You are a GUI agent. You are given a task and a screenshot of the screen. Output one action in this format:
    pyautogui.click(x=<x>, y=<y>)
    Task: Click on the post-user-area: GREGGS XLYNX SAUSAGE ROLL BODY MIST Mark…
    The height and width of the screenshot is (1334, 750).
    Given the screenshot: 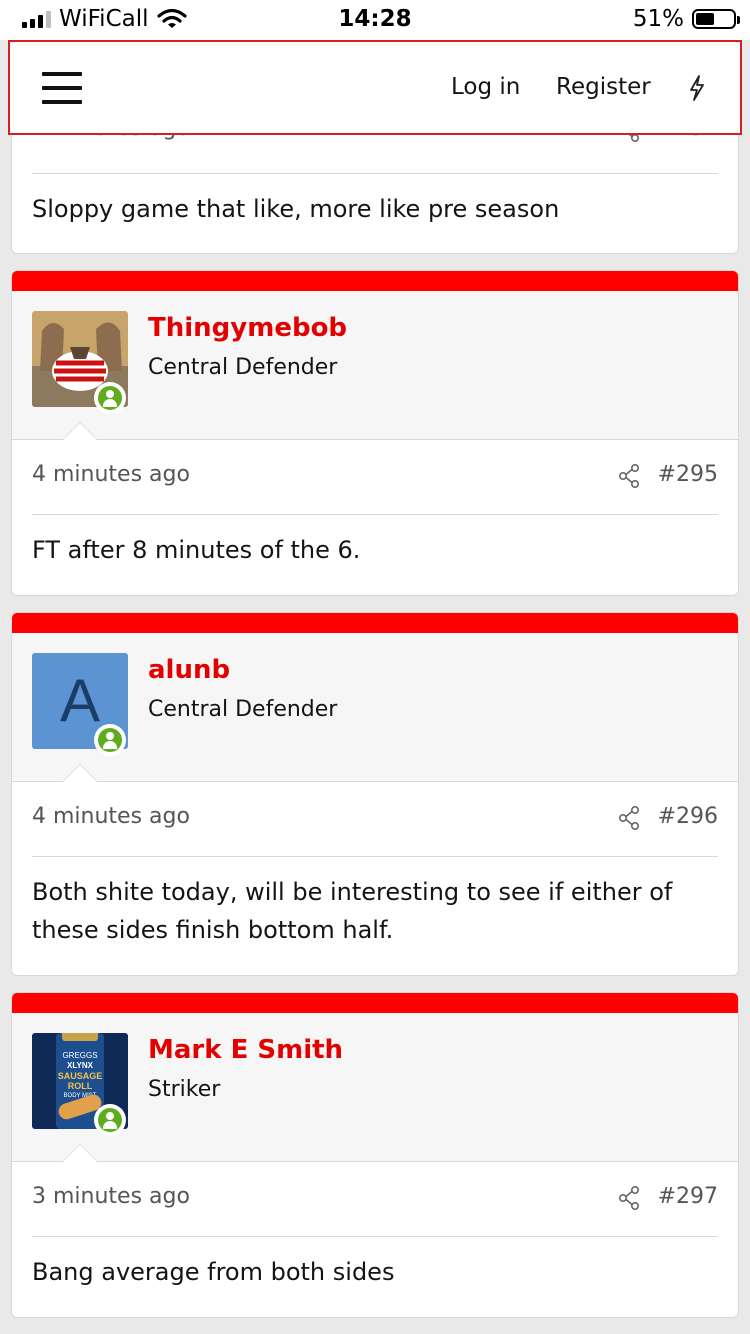 What is the action you would take?
    pyautogui.click(x=375, y=1087)
    